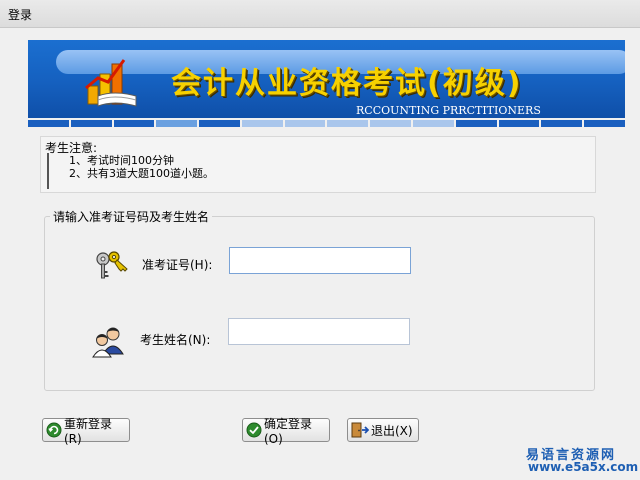 This screenshot has height=480, width=640. What do you see at coordinates (48, 171) in the screenshot?
I see `notice-bar` at bounding box center [48, 171].